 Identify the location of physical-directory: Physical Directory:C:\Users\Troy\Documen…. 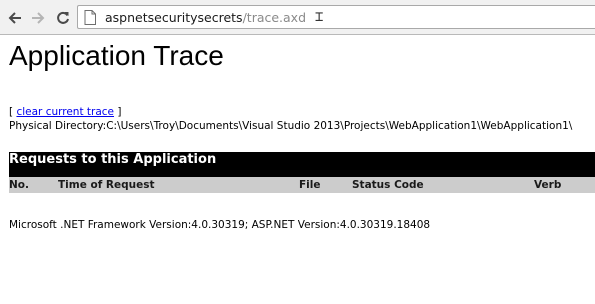
(290, 126).